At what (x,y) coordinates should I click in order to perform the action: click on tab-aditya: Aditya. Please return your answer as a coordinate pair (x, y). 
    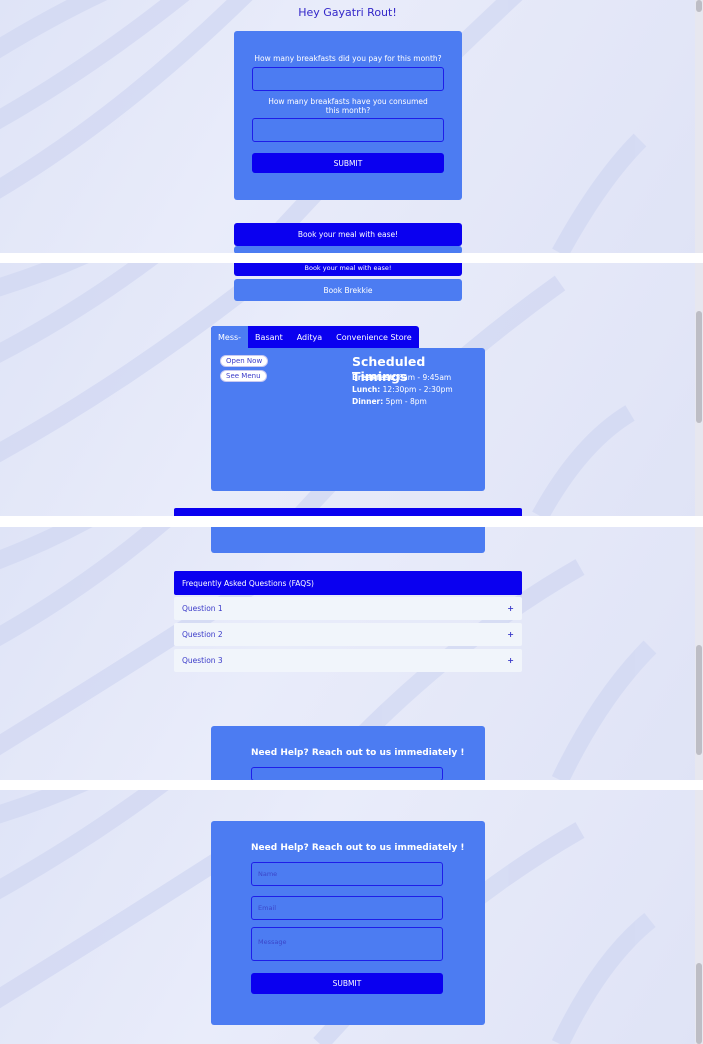
    Looking at the image, I should click on (309, 337).